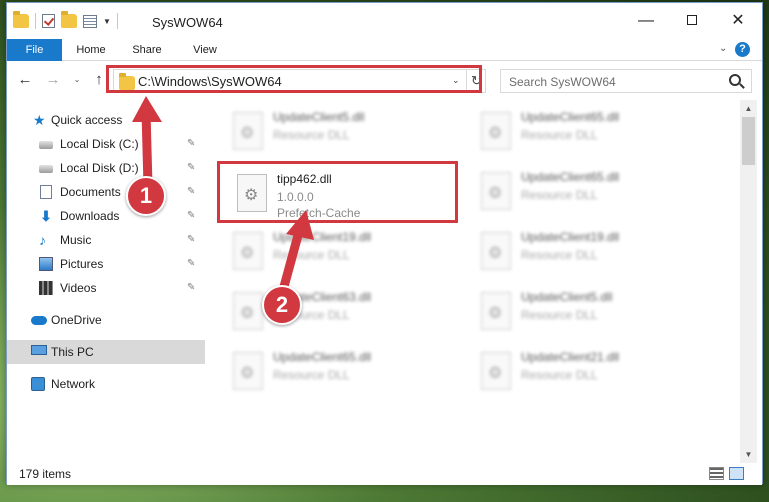 Image resolution: width=769 pixels, height=502 pixels. I want to click on properties-checkbox-icon, so click(48, 21).